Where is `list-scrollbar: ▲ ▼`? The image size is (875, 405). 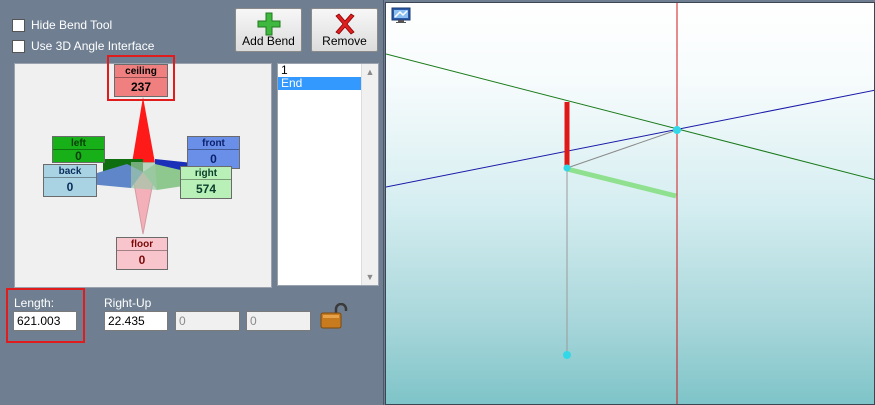
list-scrollbar: ▲ ▼ is located at coordinates (369, 174).